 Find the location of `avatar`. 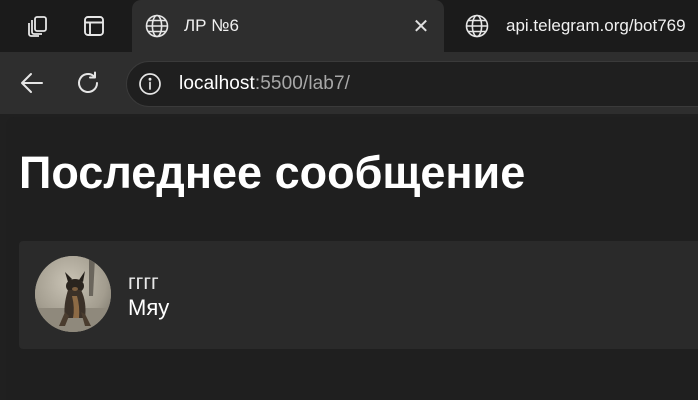

avatar is located at coordinates (73, 294).